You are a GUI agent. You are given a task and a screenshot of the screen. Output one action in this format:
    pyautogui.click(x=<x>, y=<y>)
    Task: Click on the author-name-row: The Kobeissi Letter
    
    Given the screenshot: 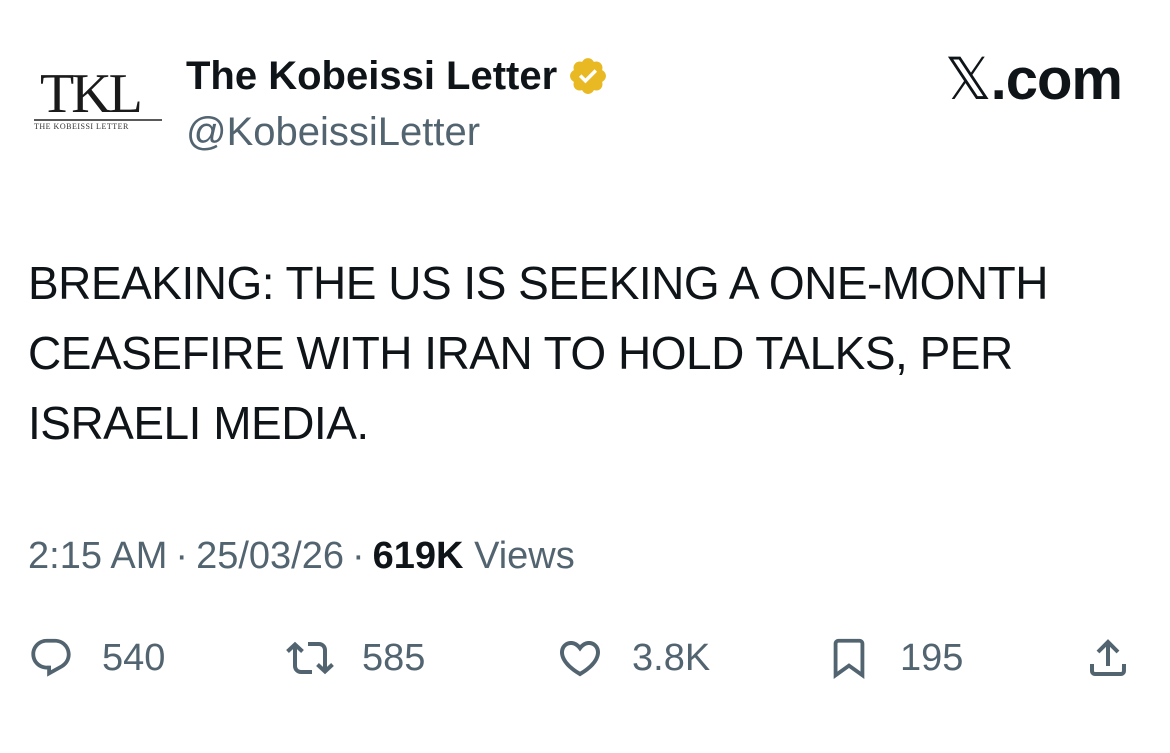 What is the action you would take?
    pyautogui.click(x=397, y=76)
    